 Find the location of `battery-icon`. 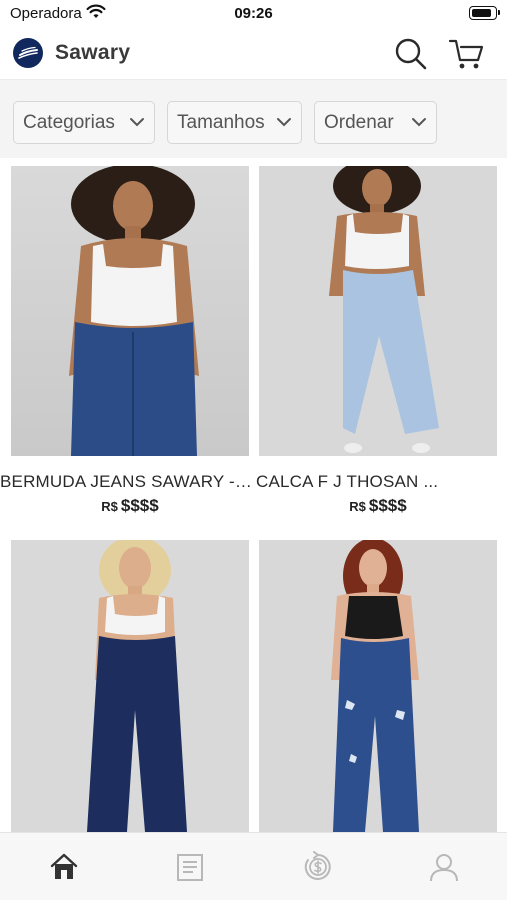

battery-icon is located at coordinates (484, 13).